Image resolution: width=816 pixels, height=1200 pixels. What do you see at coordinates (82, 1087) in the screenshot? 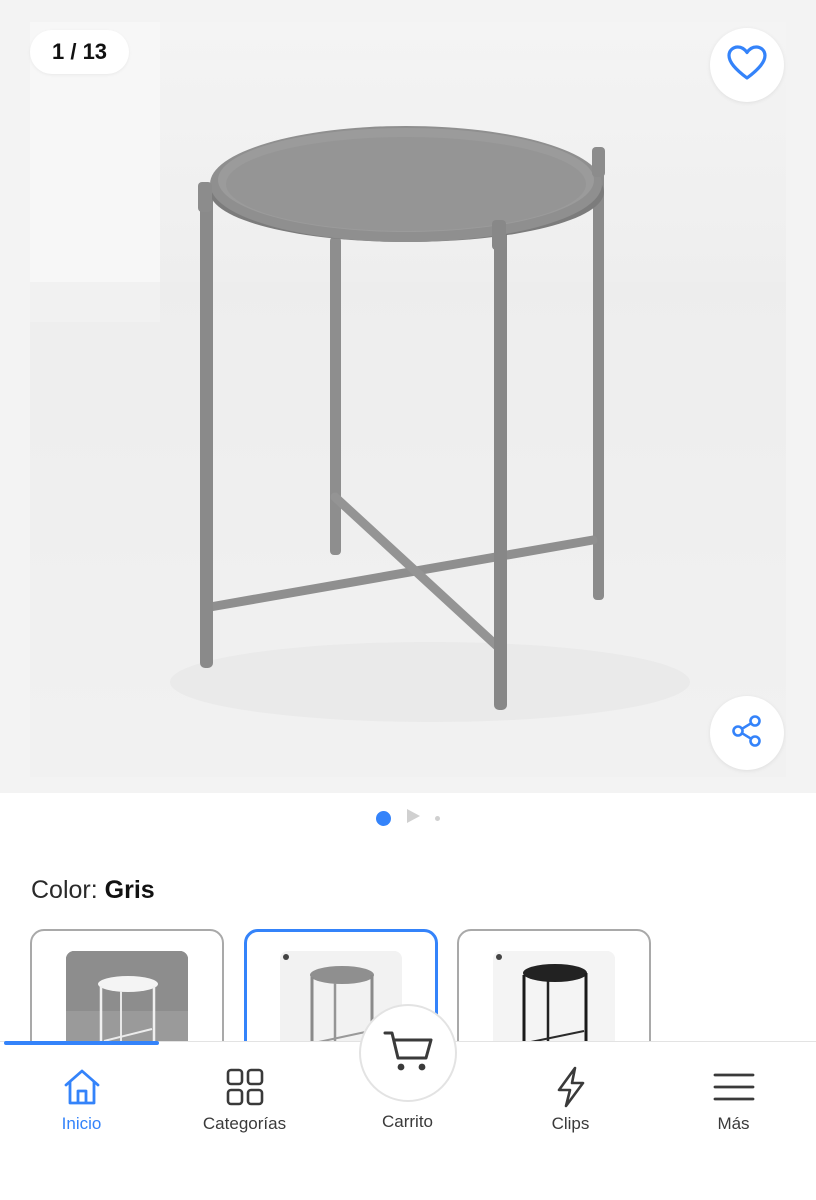
I see `home-icon` at bounding box center [82, 1087].